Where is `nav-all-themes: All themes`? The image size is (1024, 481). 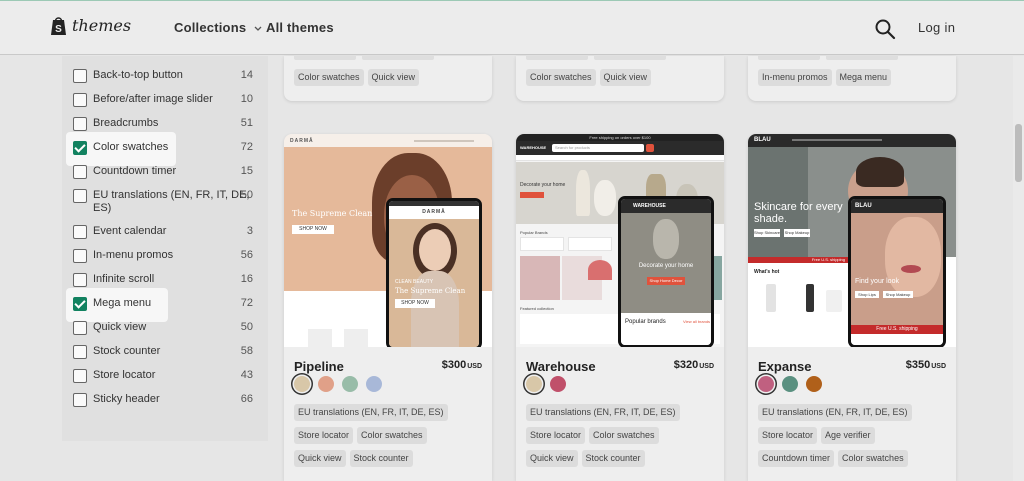 nav-all-themes: All themes is located at coordinates (300, 27).